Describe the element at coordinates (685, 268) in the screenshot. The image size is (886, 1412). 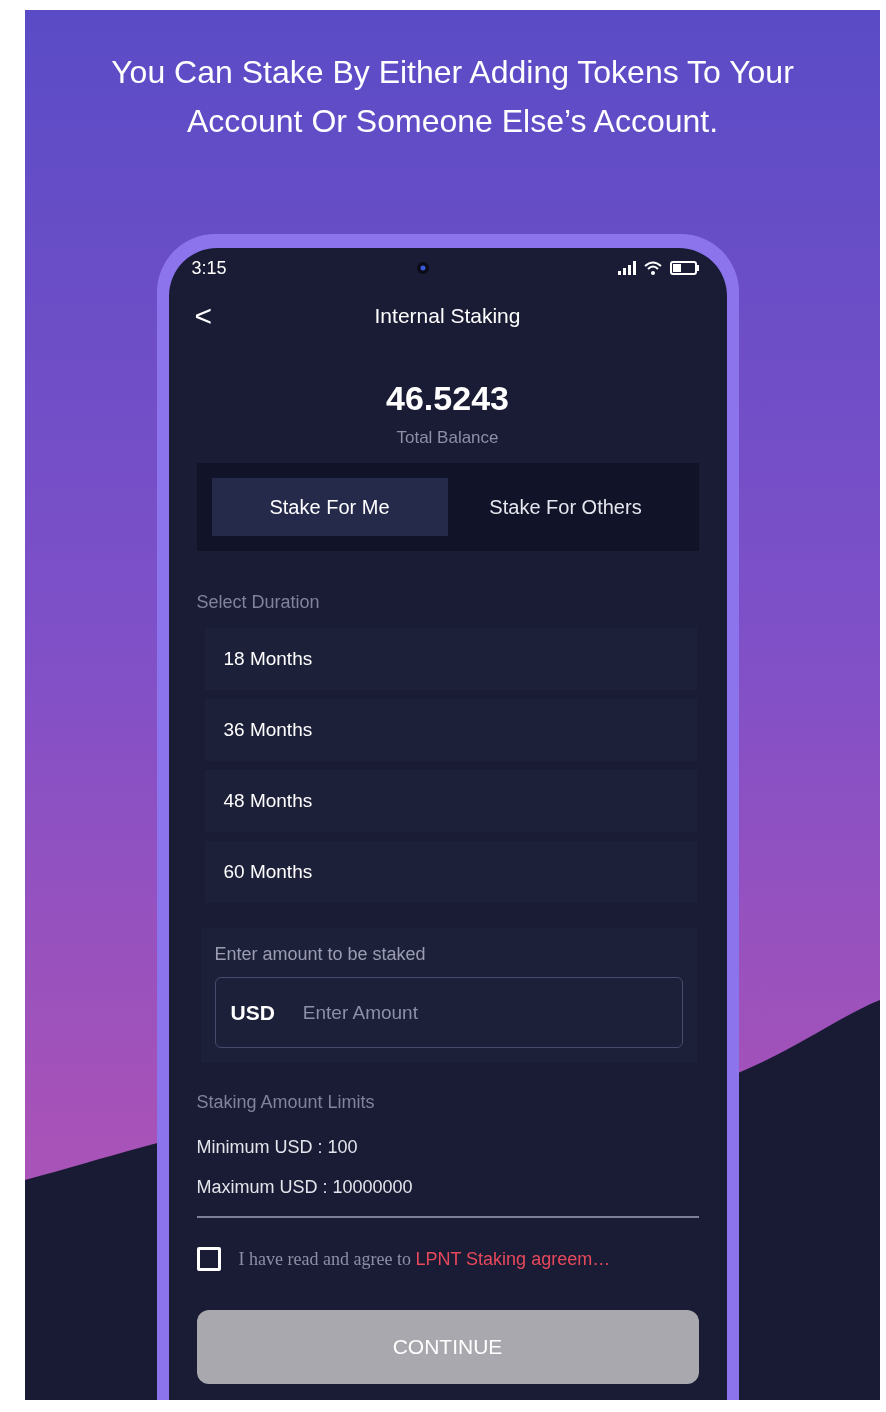
I see `battery-icon` at that location.